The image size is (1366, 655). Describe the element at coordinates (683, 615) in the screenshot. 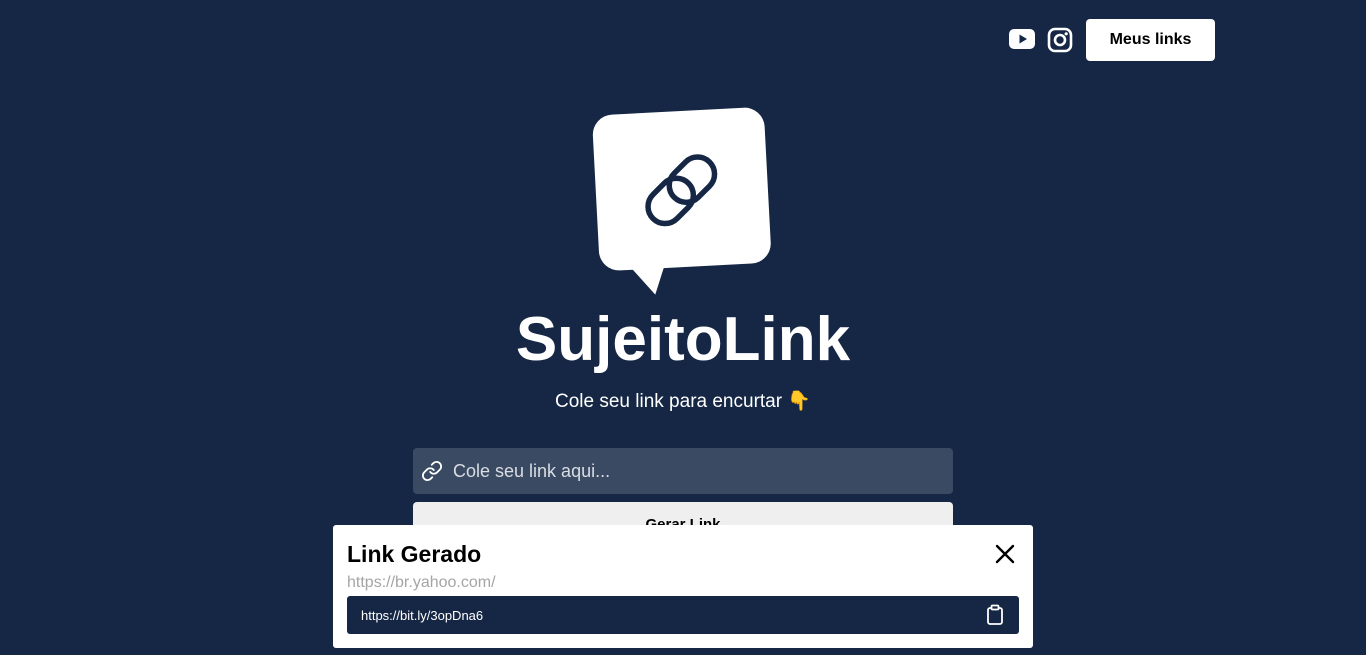

I see `short-link-box: https://bit.ly/3opDna6` at that location.